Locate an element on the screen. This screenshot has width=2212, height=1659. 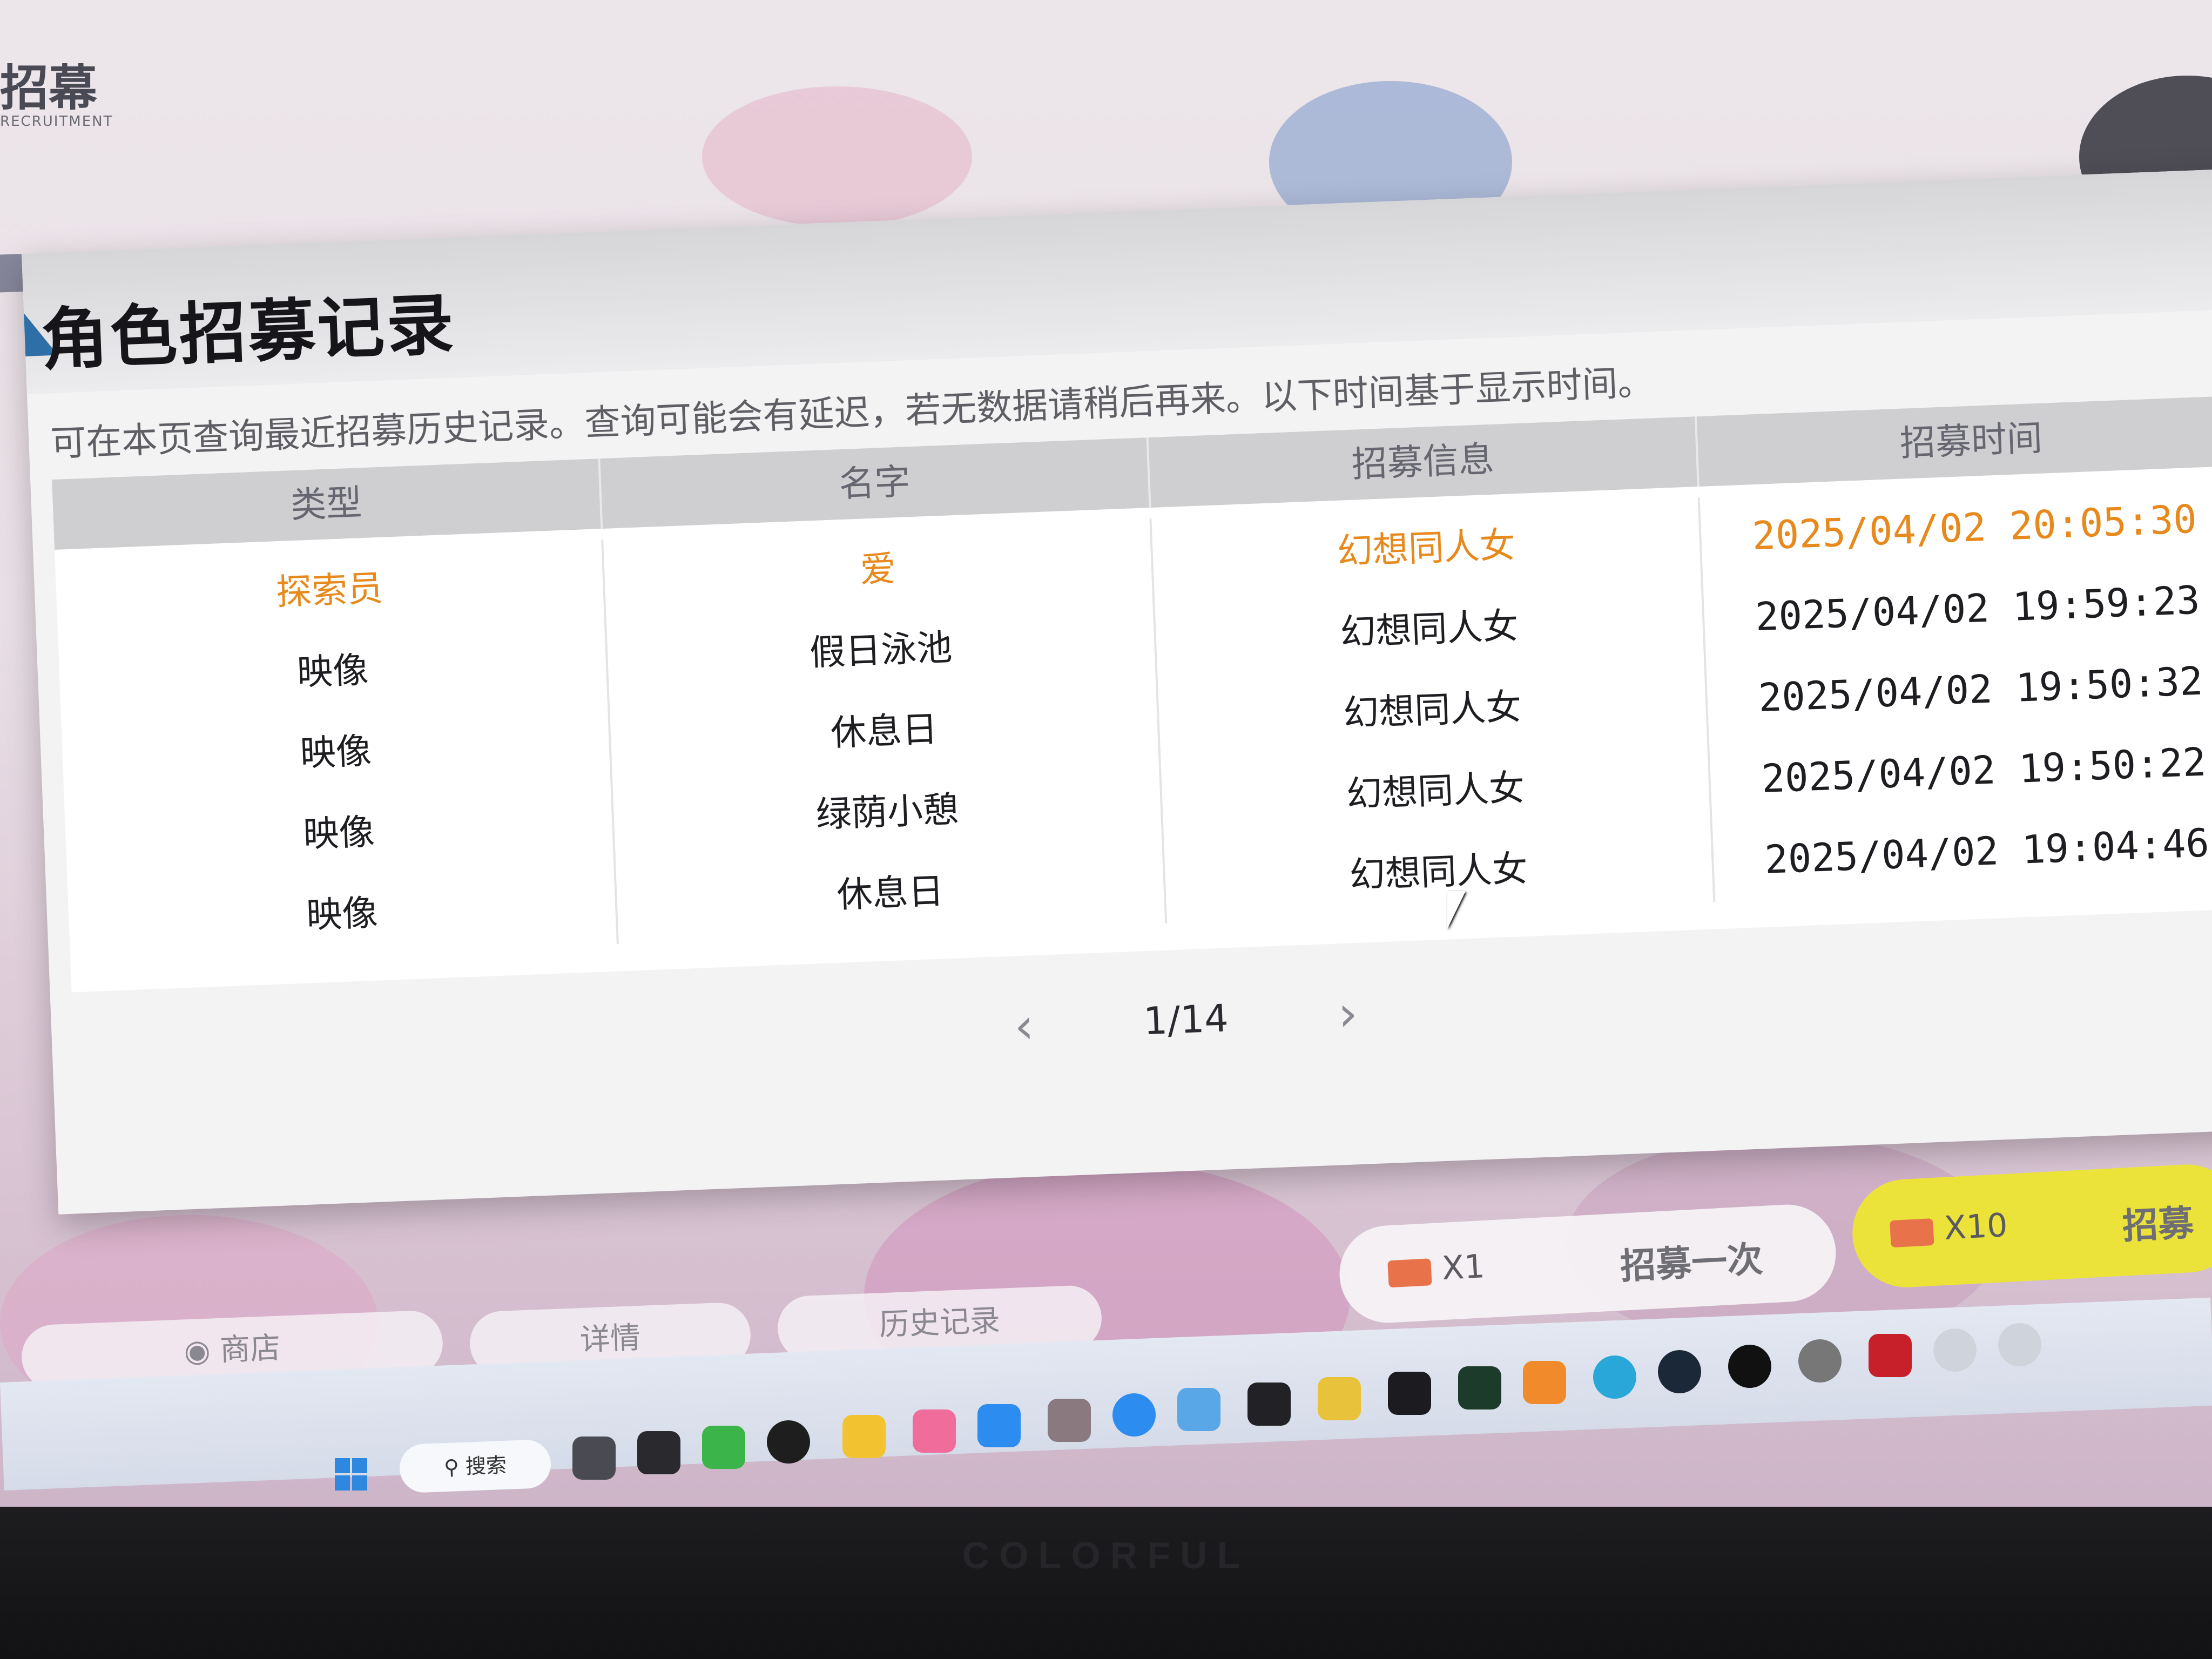
taskbar-search-label: 搜索 is located at coordinates (486, 1466).